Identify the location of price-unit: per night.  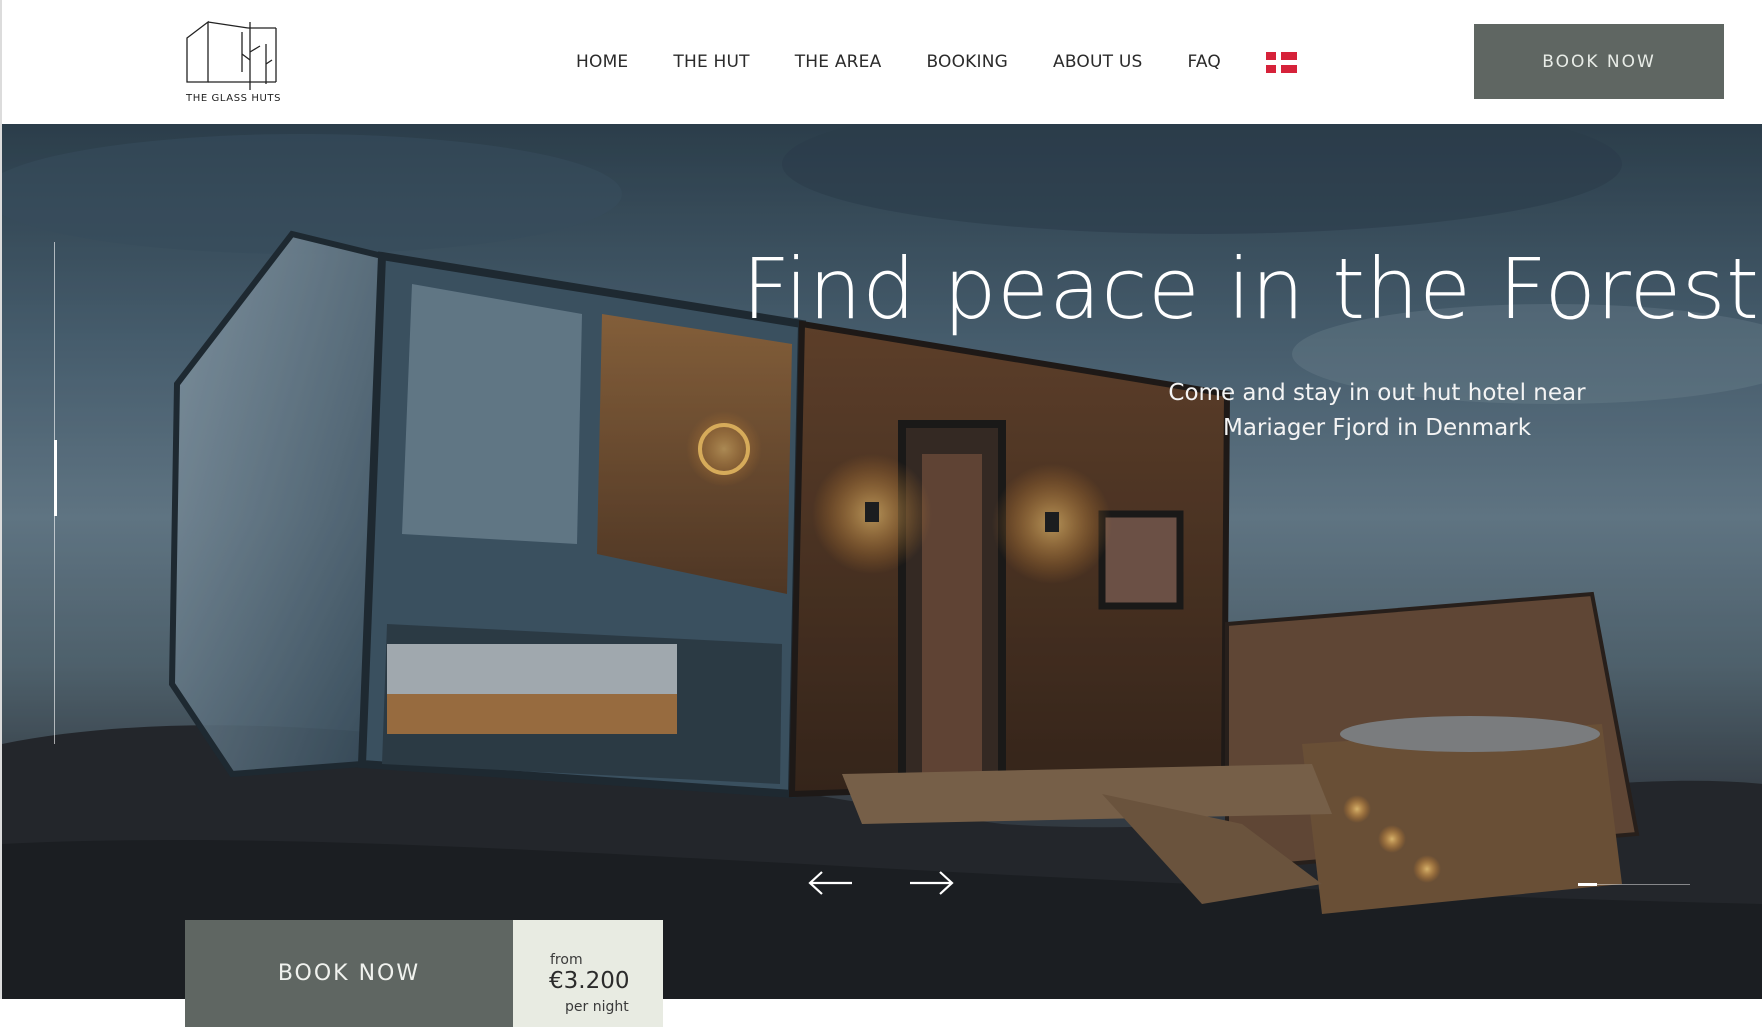
(597, 1007).